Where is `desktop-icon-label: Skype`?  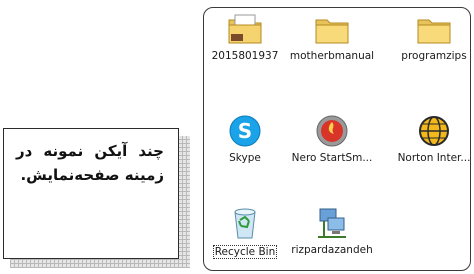
desktop-icon-label: Skype is located at coordinates (245, 158).